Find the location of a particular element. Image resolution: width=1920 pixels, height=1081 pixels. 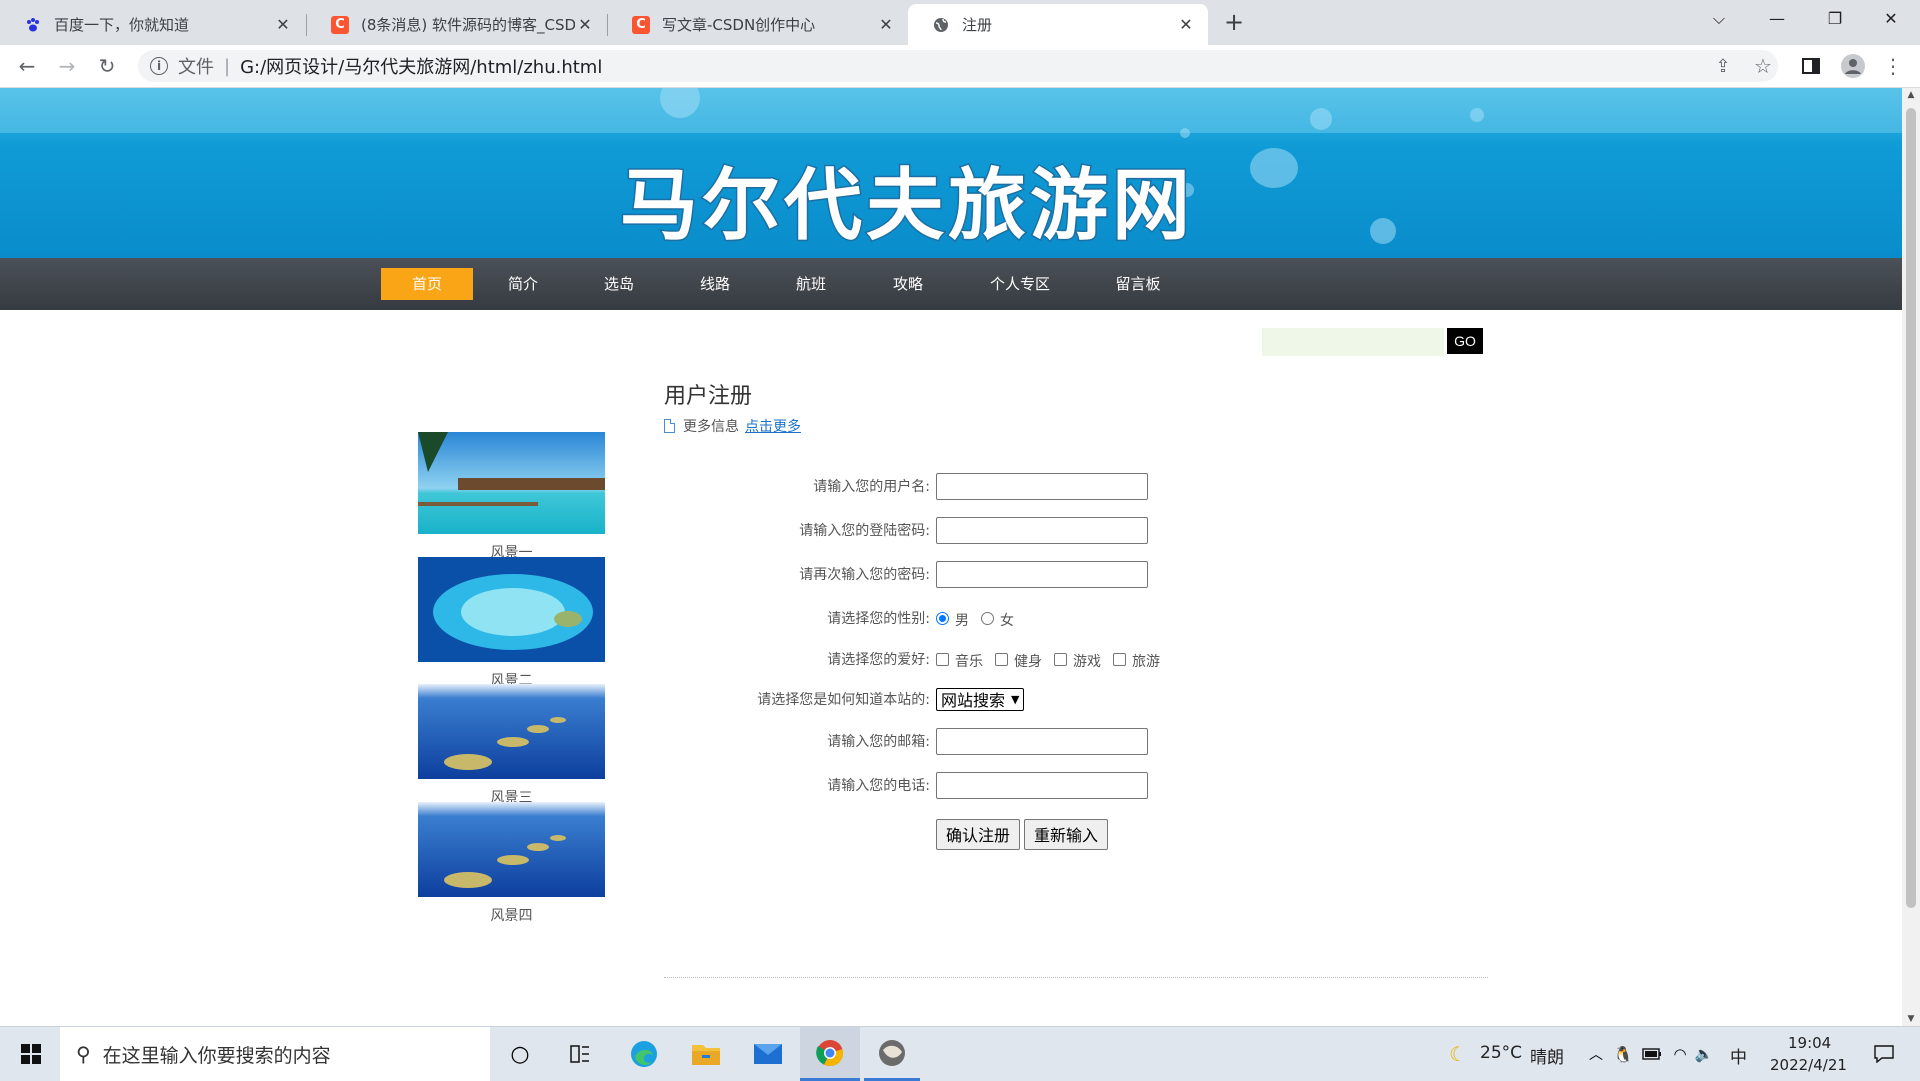

side-panel-icon is located at coordinates (1811, 66).